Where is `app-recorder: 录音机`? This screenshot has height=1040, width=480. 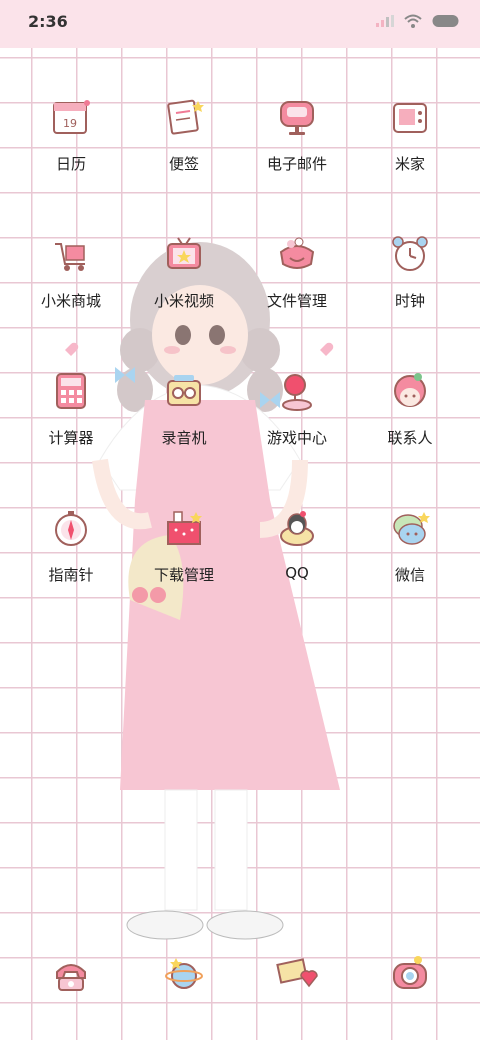 app-recorder: 录音机 is located at coordinates (184, 424).